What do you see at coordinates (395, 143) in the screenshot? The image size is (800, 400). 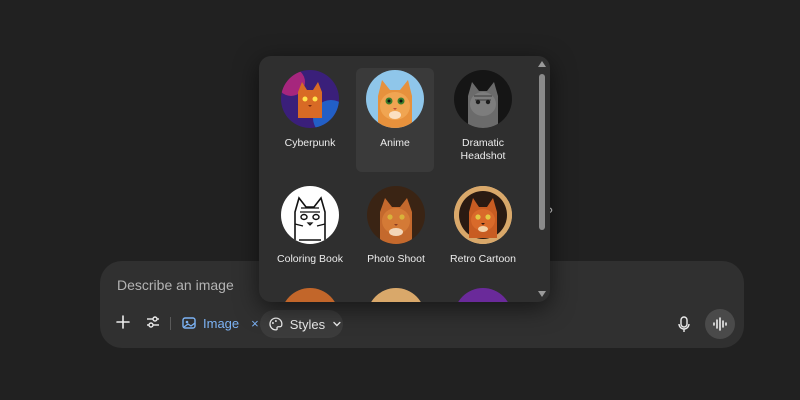 I see `style-label: Anime` at bounding box center [395, 143].